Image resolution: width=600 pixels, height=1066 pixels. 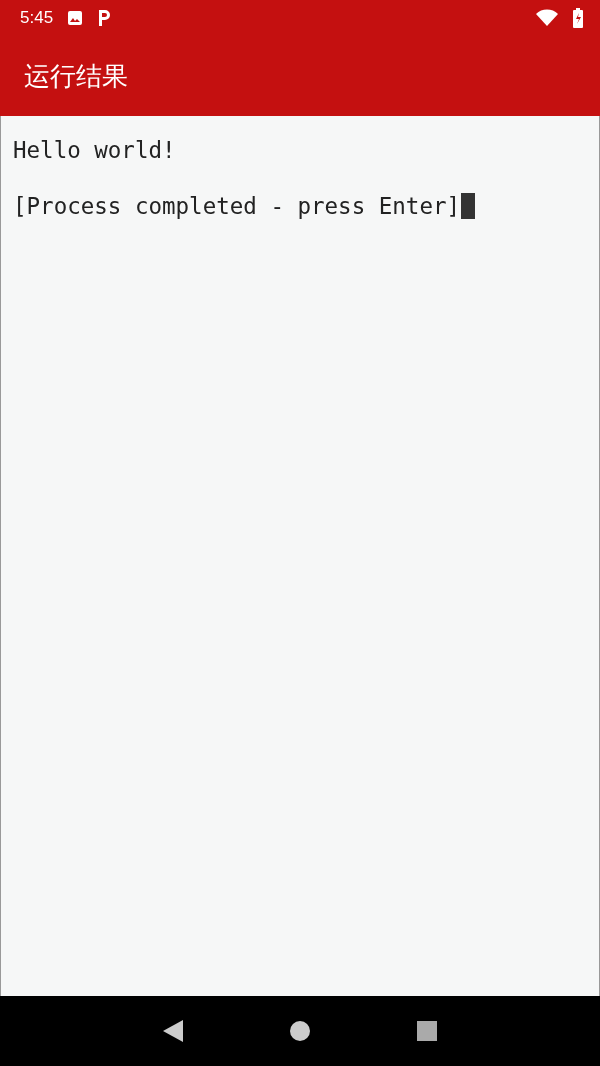 What do you see at coordinates (173, 1031) in the screenshot?
I see `back-icon` at bounding box center [173, 1031].